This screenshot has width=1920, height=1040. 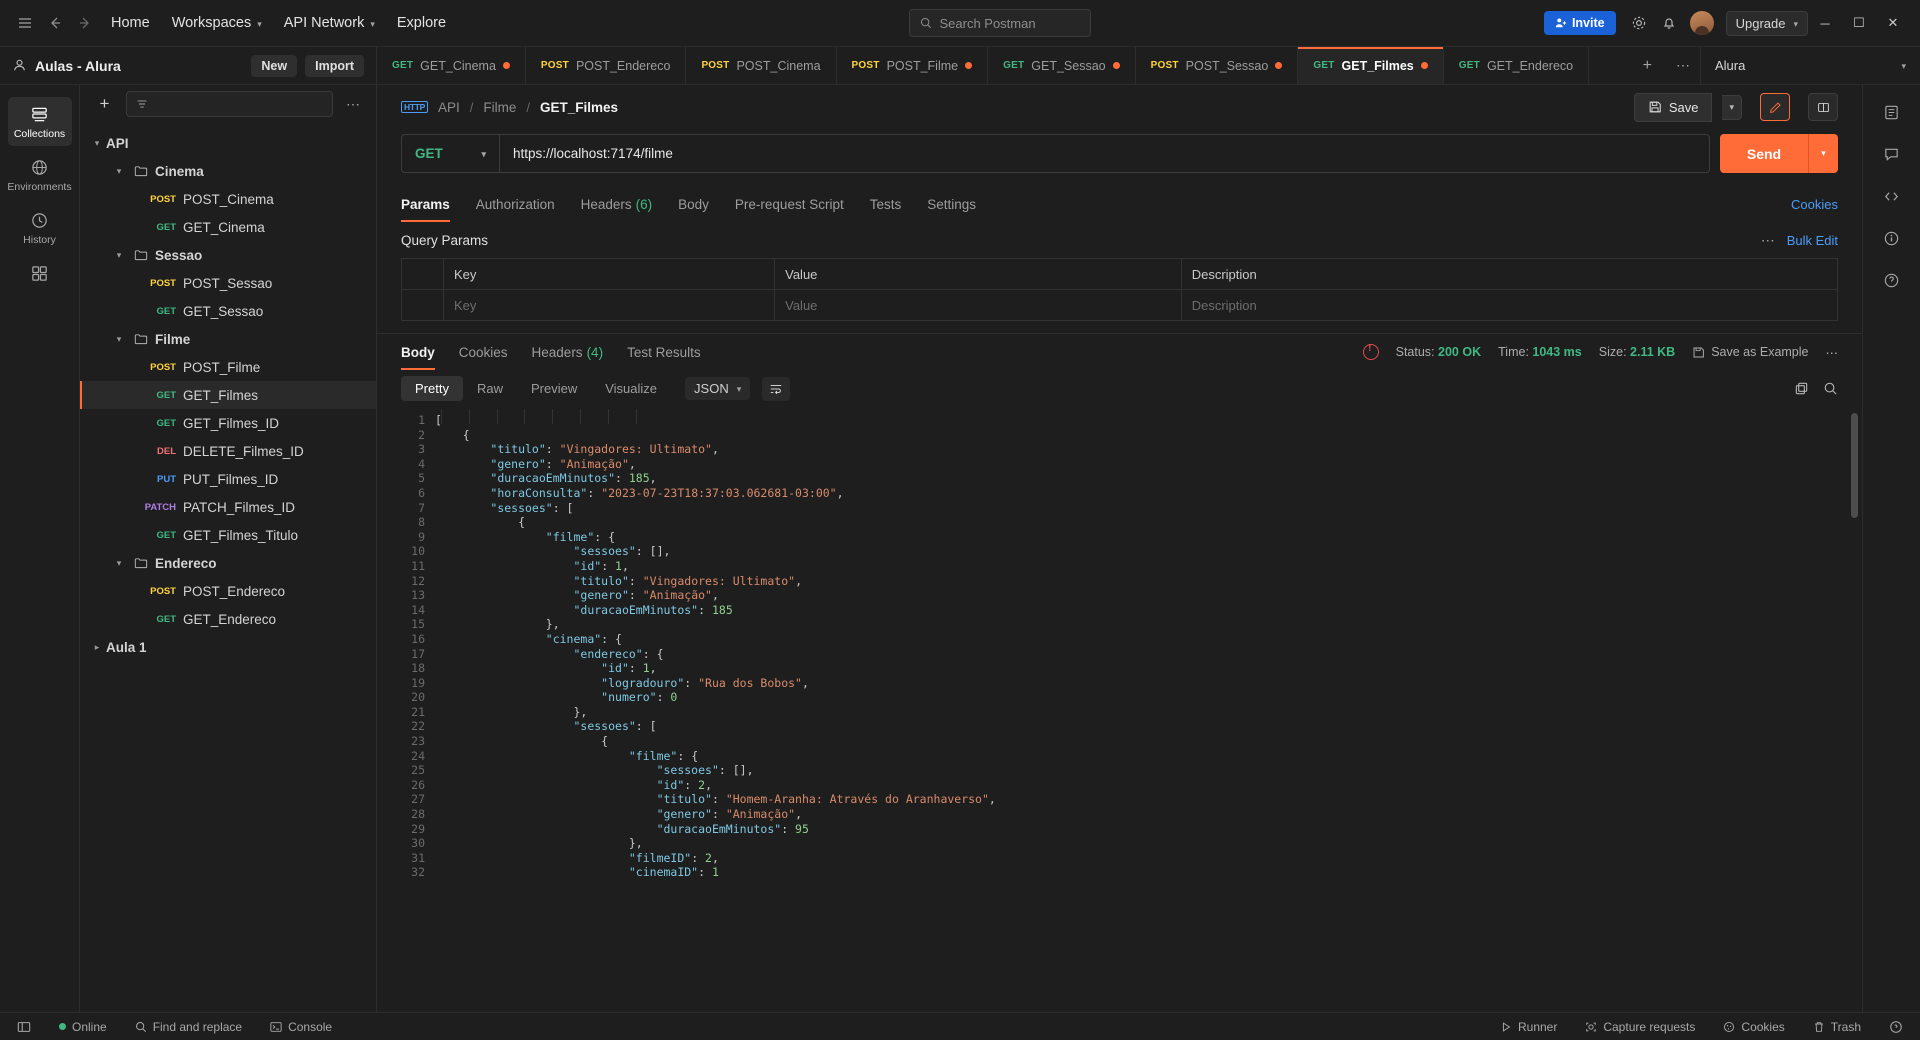 What do you see at coordinates (1750, 352) in the screenshot?
I see `save-as-example-button: Save as Example` at bounding box center [1750, 352].